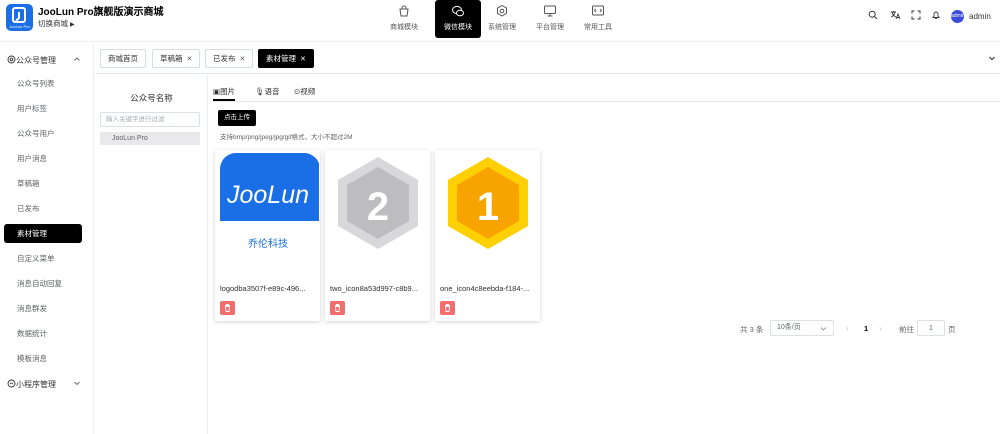  Describe the element at coordinates (547, 58) in the screenshot. I see `tabs-bar: 商城首页 草稿箱 ✕ 已发布 ✕ 素材管理 ✕` at that location.